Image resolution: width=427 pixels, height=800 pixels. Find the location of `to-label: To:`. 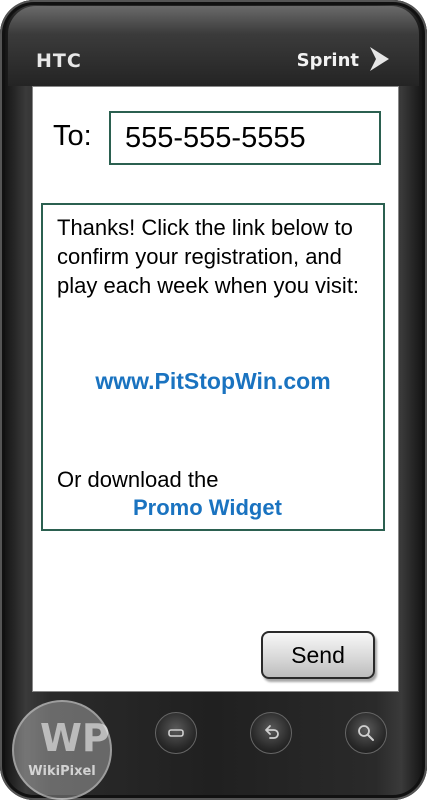

to-label: To: is located at coordinates (72, 136).